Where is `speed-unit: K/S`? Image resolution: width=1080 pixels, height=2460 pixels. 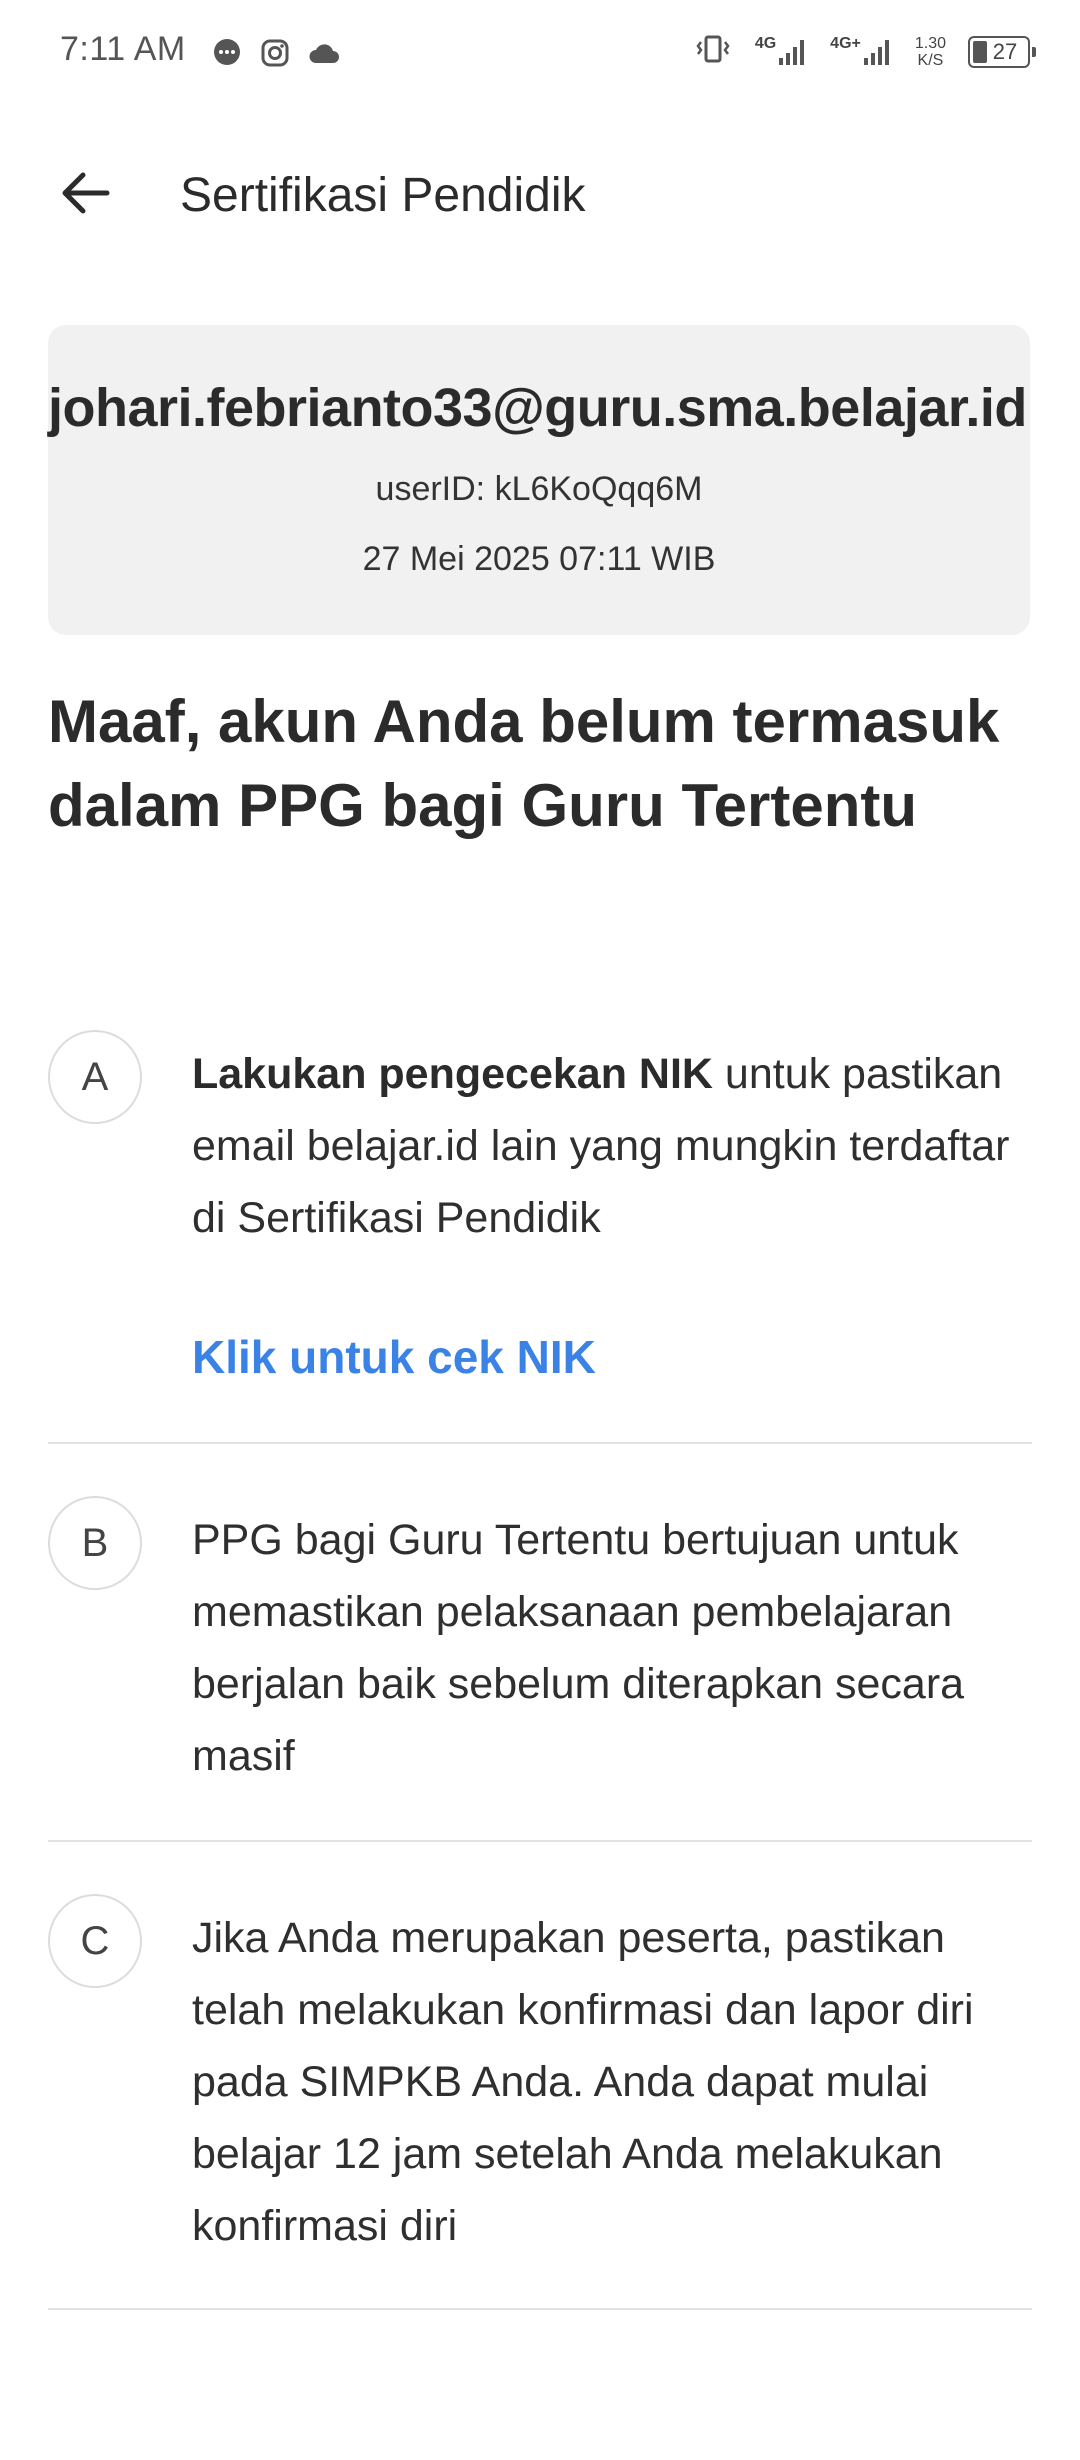 speed-unit: K/S is located at coordinates (930, 60).